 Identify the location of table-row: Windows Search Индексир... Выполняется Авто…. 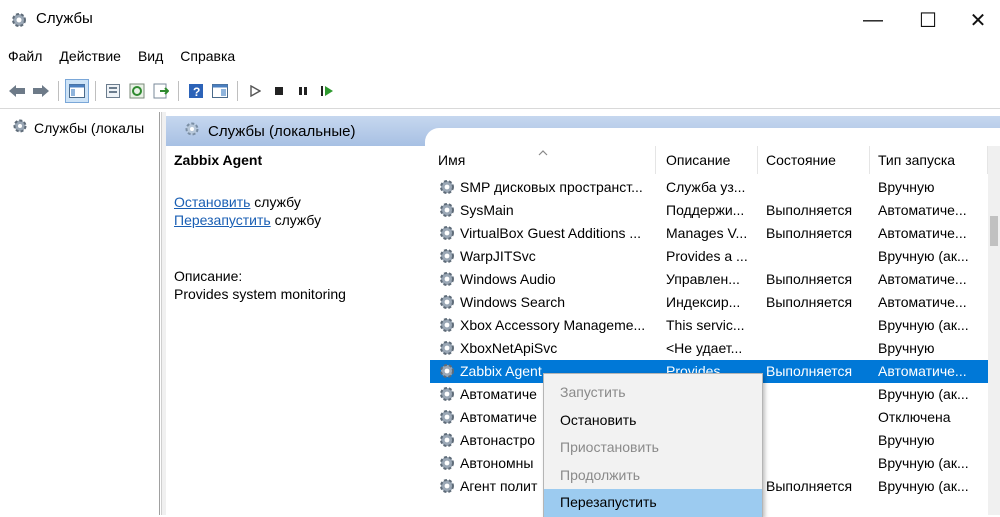
(710, 302).